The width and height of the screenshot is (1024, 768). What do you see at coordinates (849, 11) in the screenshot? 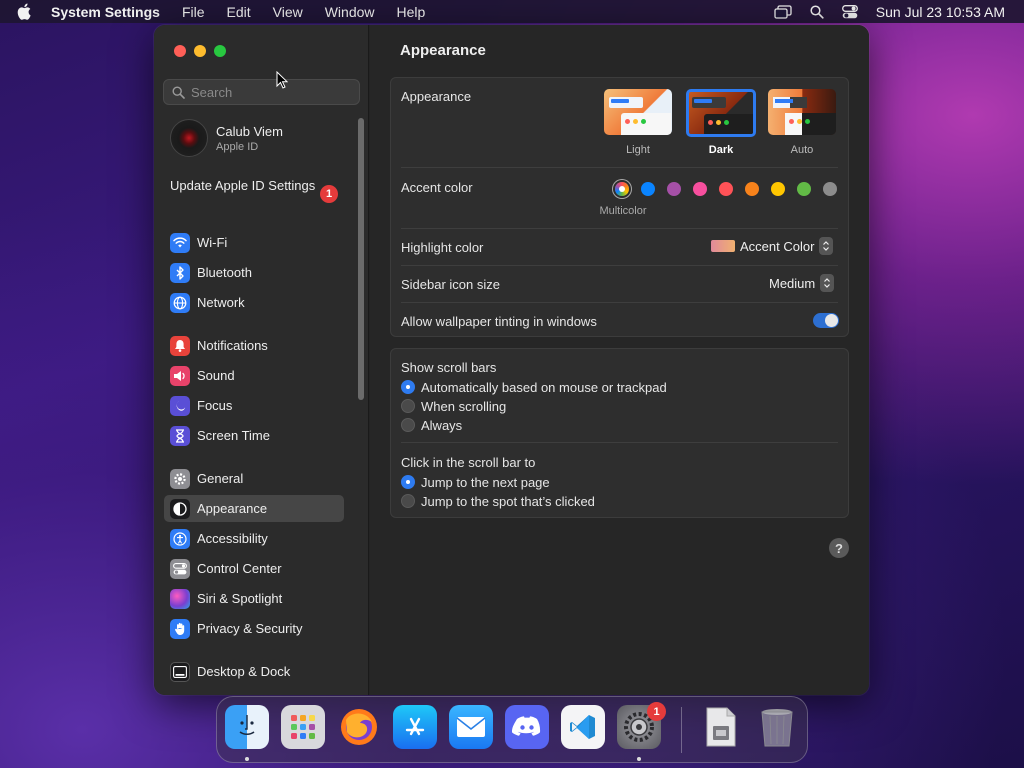
I see `control-center-menu-icon` at bounding box center [849, 11].